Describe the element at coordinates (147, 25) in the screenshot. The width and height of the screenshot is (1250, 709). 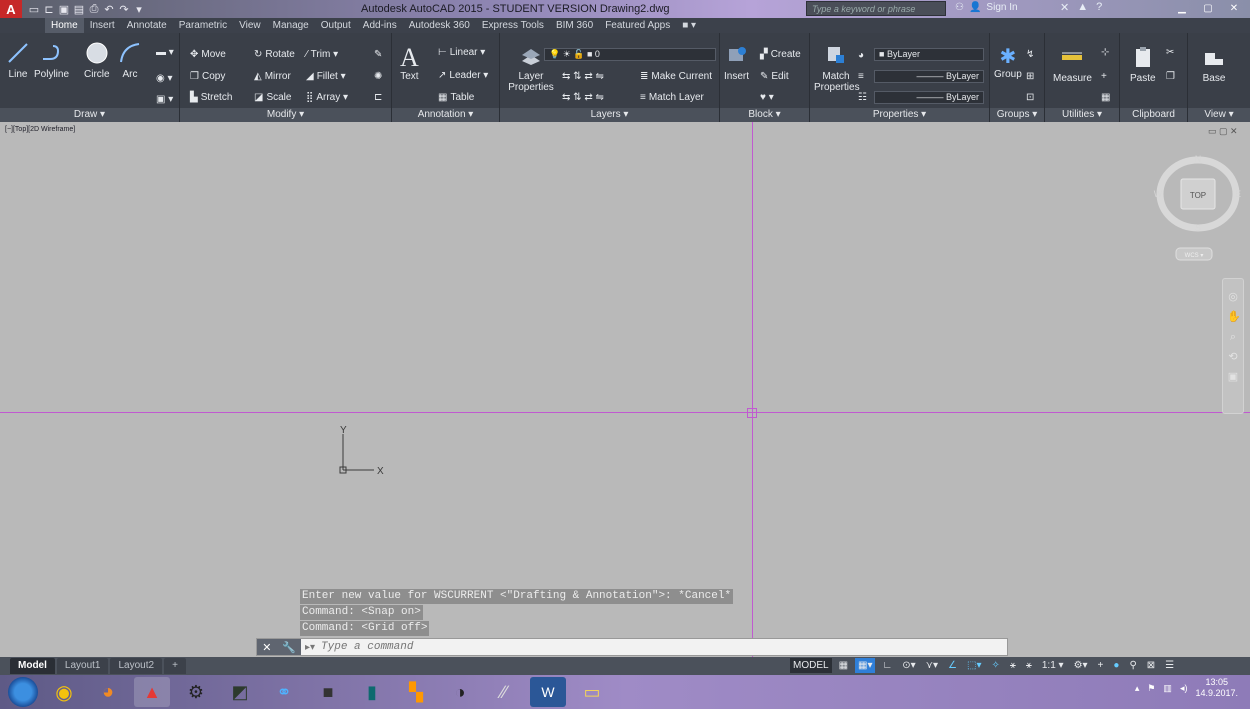
I see `tab-annotate: Annotate` at that location.